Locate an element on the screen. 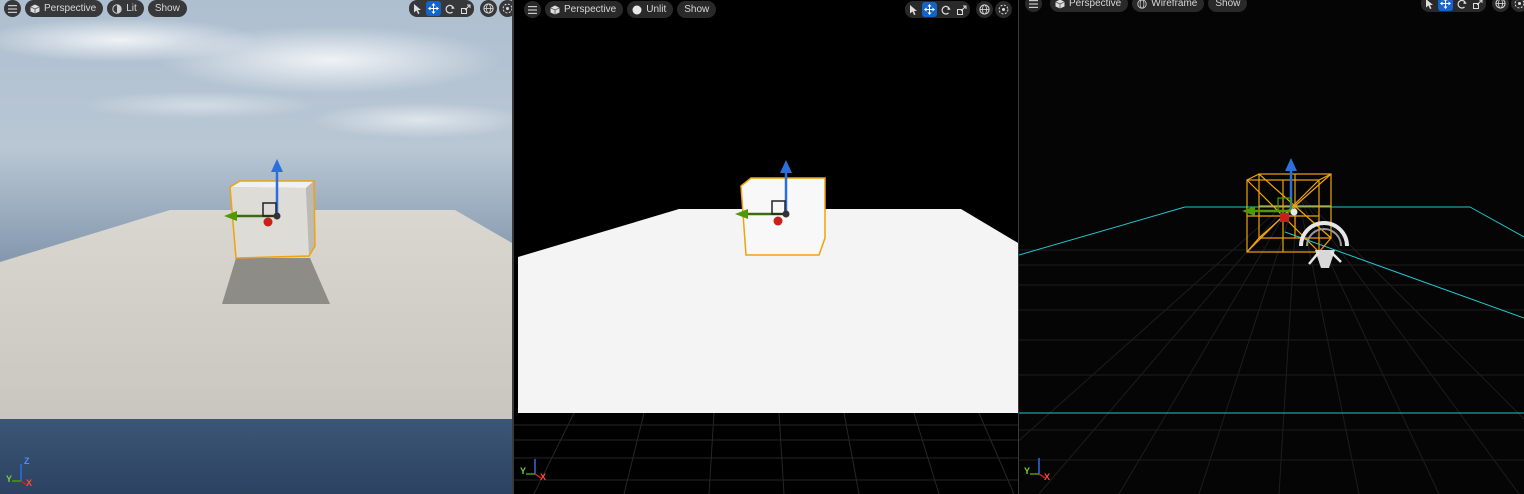 The height and width of the screenshot is (494, 1524). axis-label-z: Z is located at coordinates (27, 461).